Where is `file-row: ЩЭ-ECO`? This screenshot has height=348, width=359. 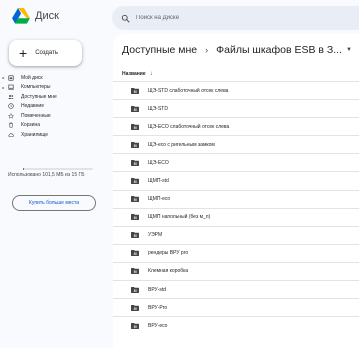
file-row: ЩЭ-ECO is located at coordinates (236, 162).